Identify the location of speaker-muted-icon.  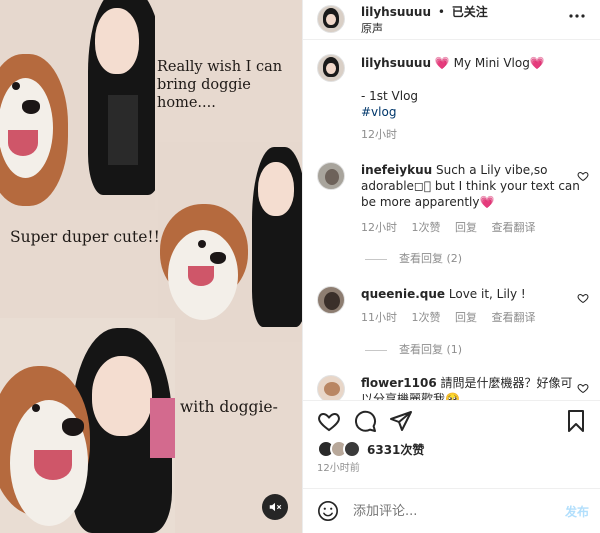
(275, 507).